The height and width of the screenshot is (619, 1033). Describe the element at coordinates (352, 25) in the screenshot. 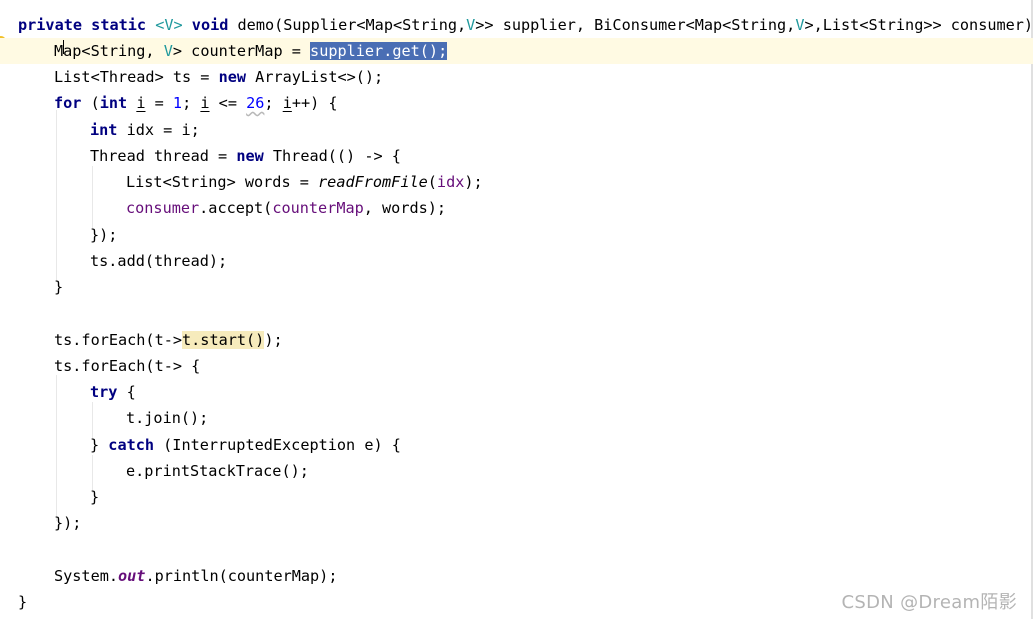

I see `code-text: demo(Supplier<Map<String,` at that location.